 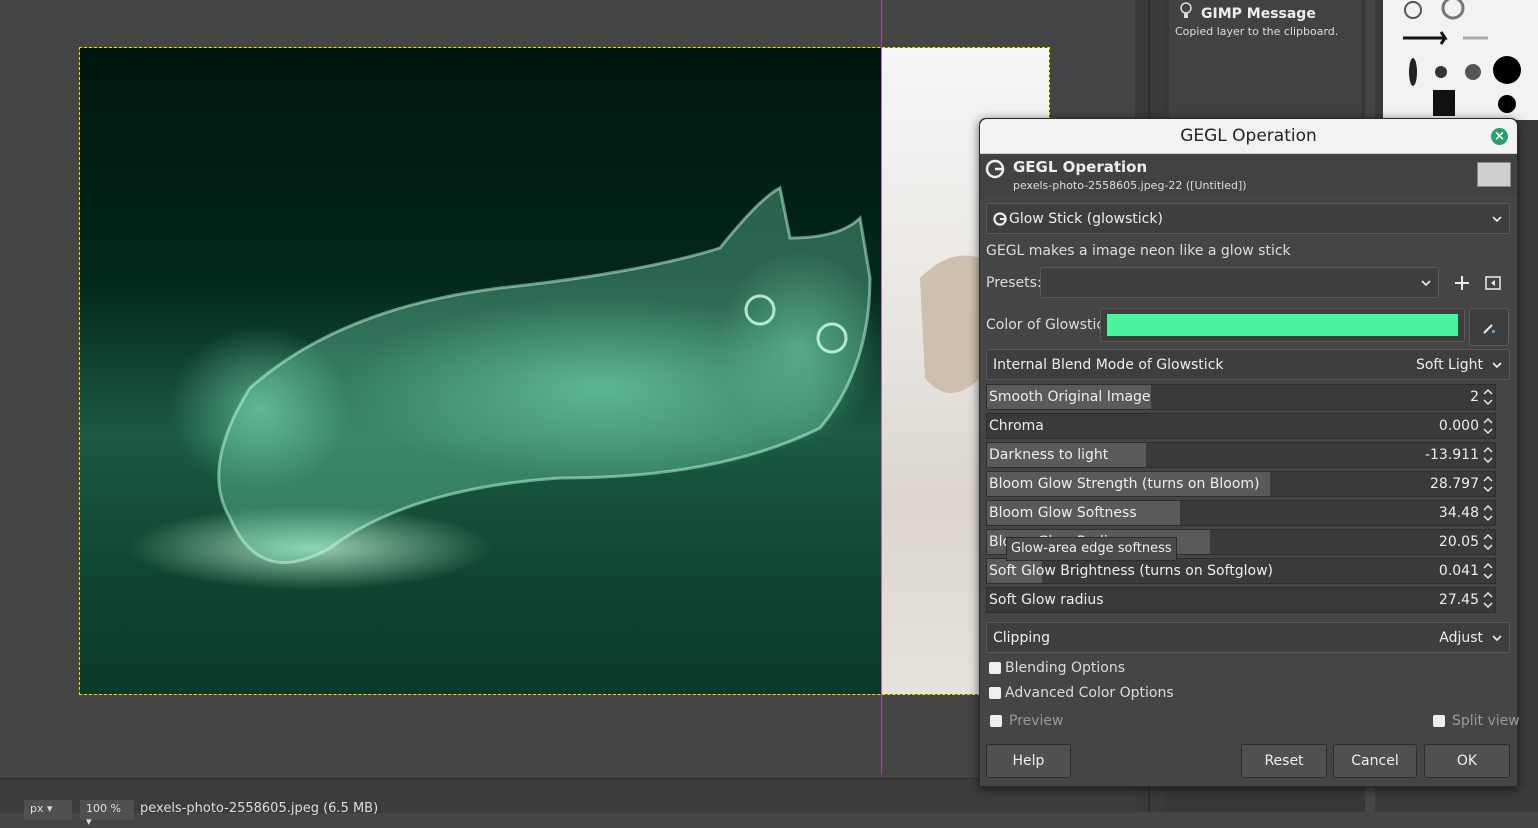 What do you see at coordinates (1028, 761) in the screenshot?
I see `help-button: Help` at bounding box center [1028, 761].